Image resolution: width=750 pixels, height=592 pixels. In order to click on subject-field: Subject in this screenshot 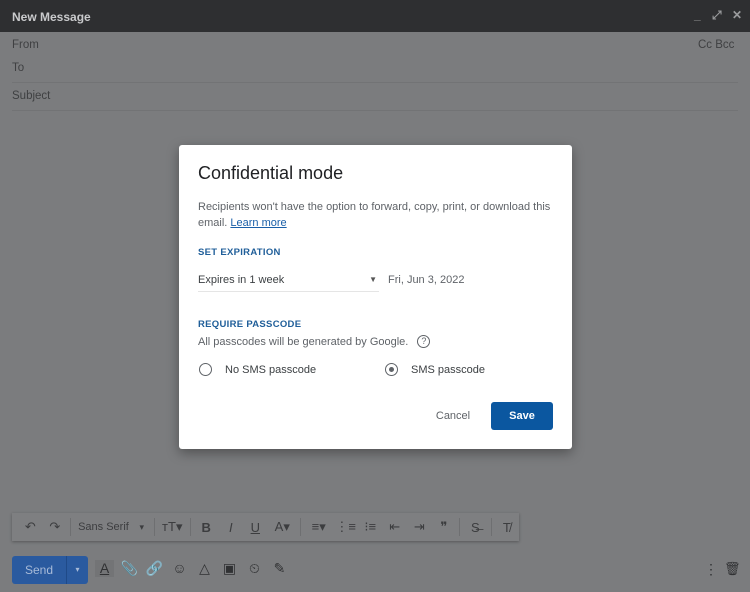, I will do `click(31, 96)`.